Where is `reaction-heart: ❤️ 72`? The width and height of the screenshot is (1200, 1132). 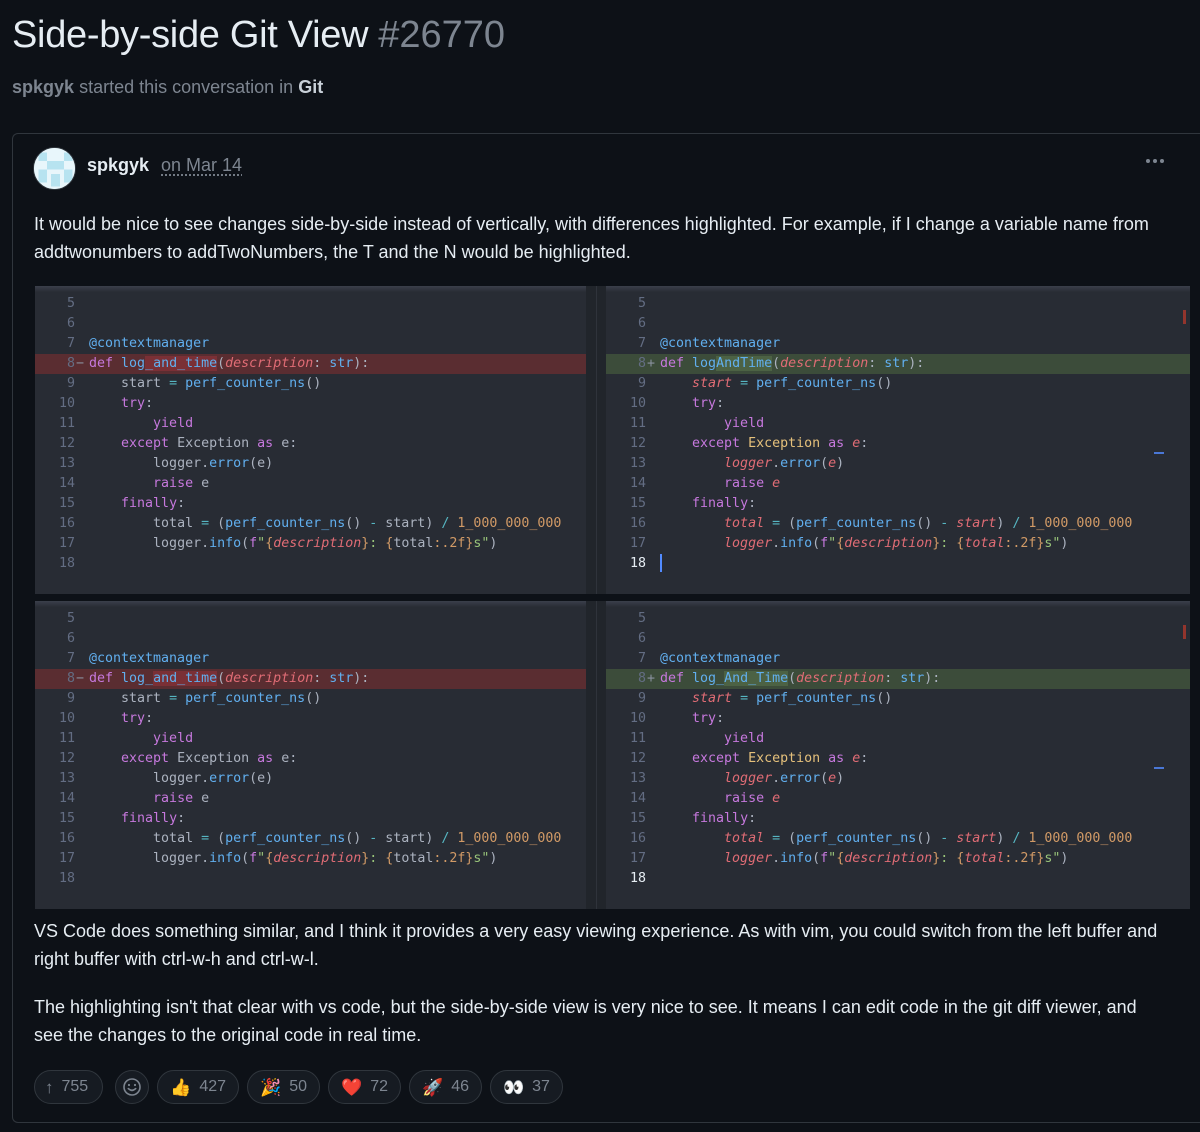
reaction-heart: ❤️ 72 is located at coordinates (365, 1087).